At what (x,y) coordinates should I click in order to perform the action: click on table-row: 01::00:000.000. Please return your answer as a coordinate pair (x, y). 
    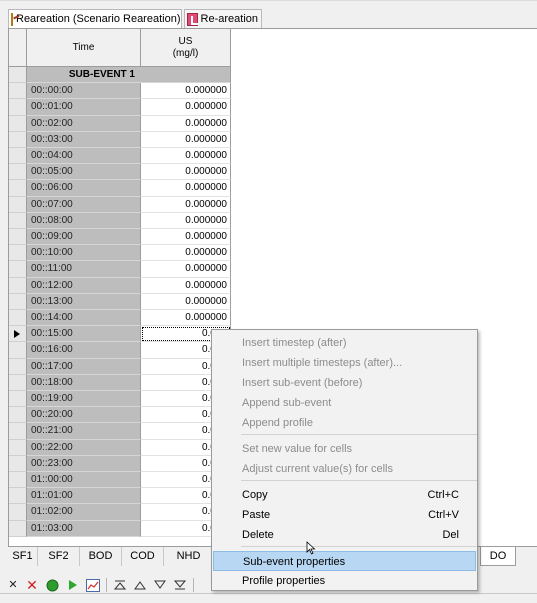
    Looking at the image, I should click on (120, 480).